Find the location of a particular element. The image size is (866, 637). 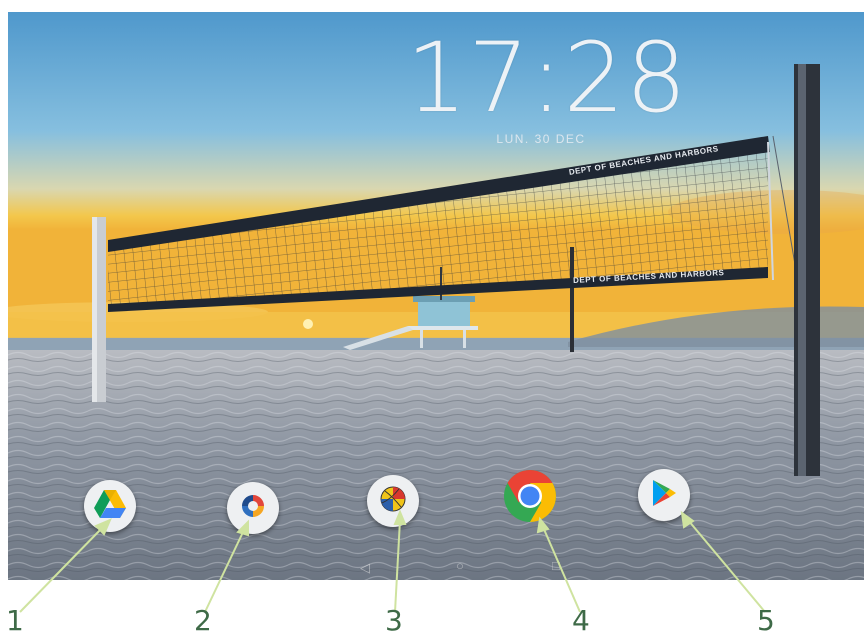

google-drive-app is located at coordinates (110, 506).